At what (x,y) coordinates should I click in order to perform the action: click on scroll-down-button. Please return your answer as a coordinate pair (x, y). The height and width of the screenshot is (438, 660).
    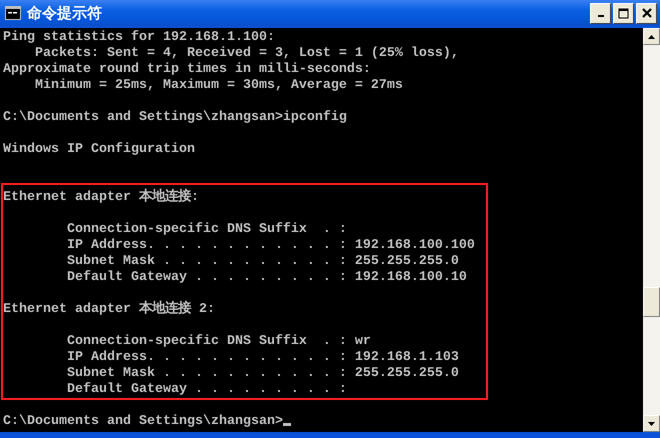
    Looking at the image, I should click on (651, 423).